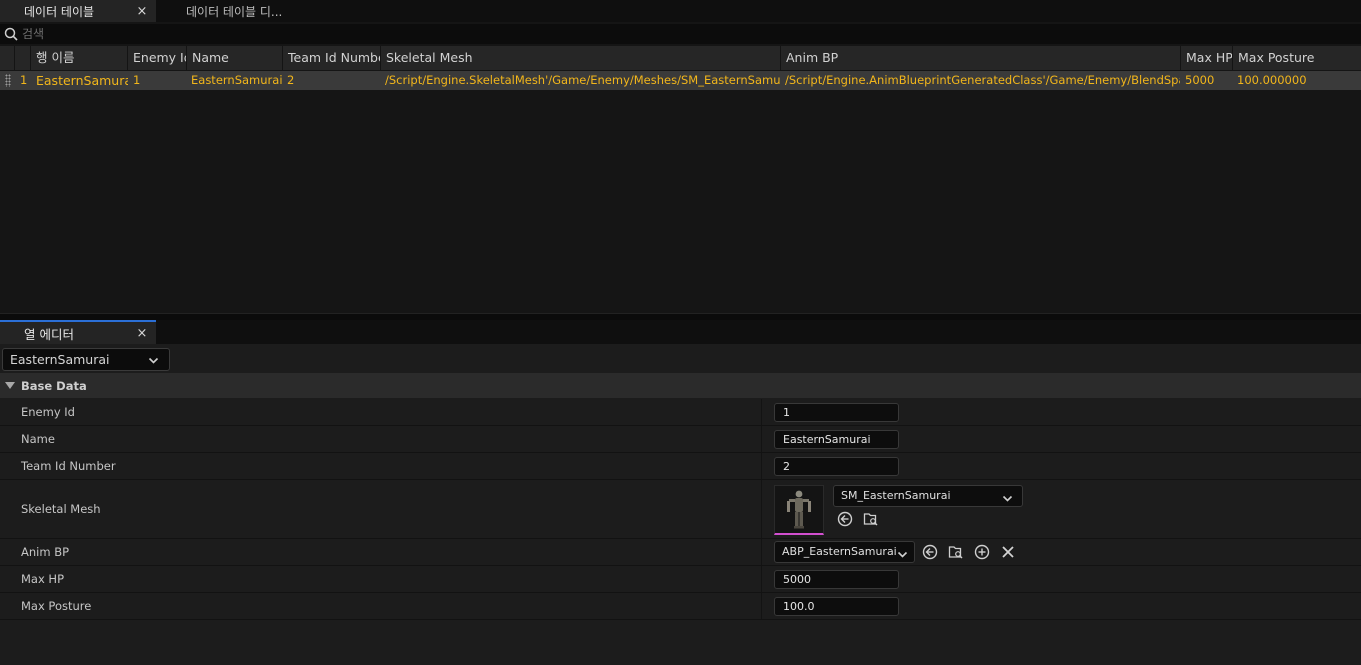 This screenshot has width=1361, height=665. I want to click on add-icon, so click(982, 552).